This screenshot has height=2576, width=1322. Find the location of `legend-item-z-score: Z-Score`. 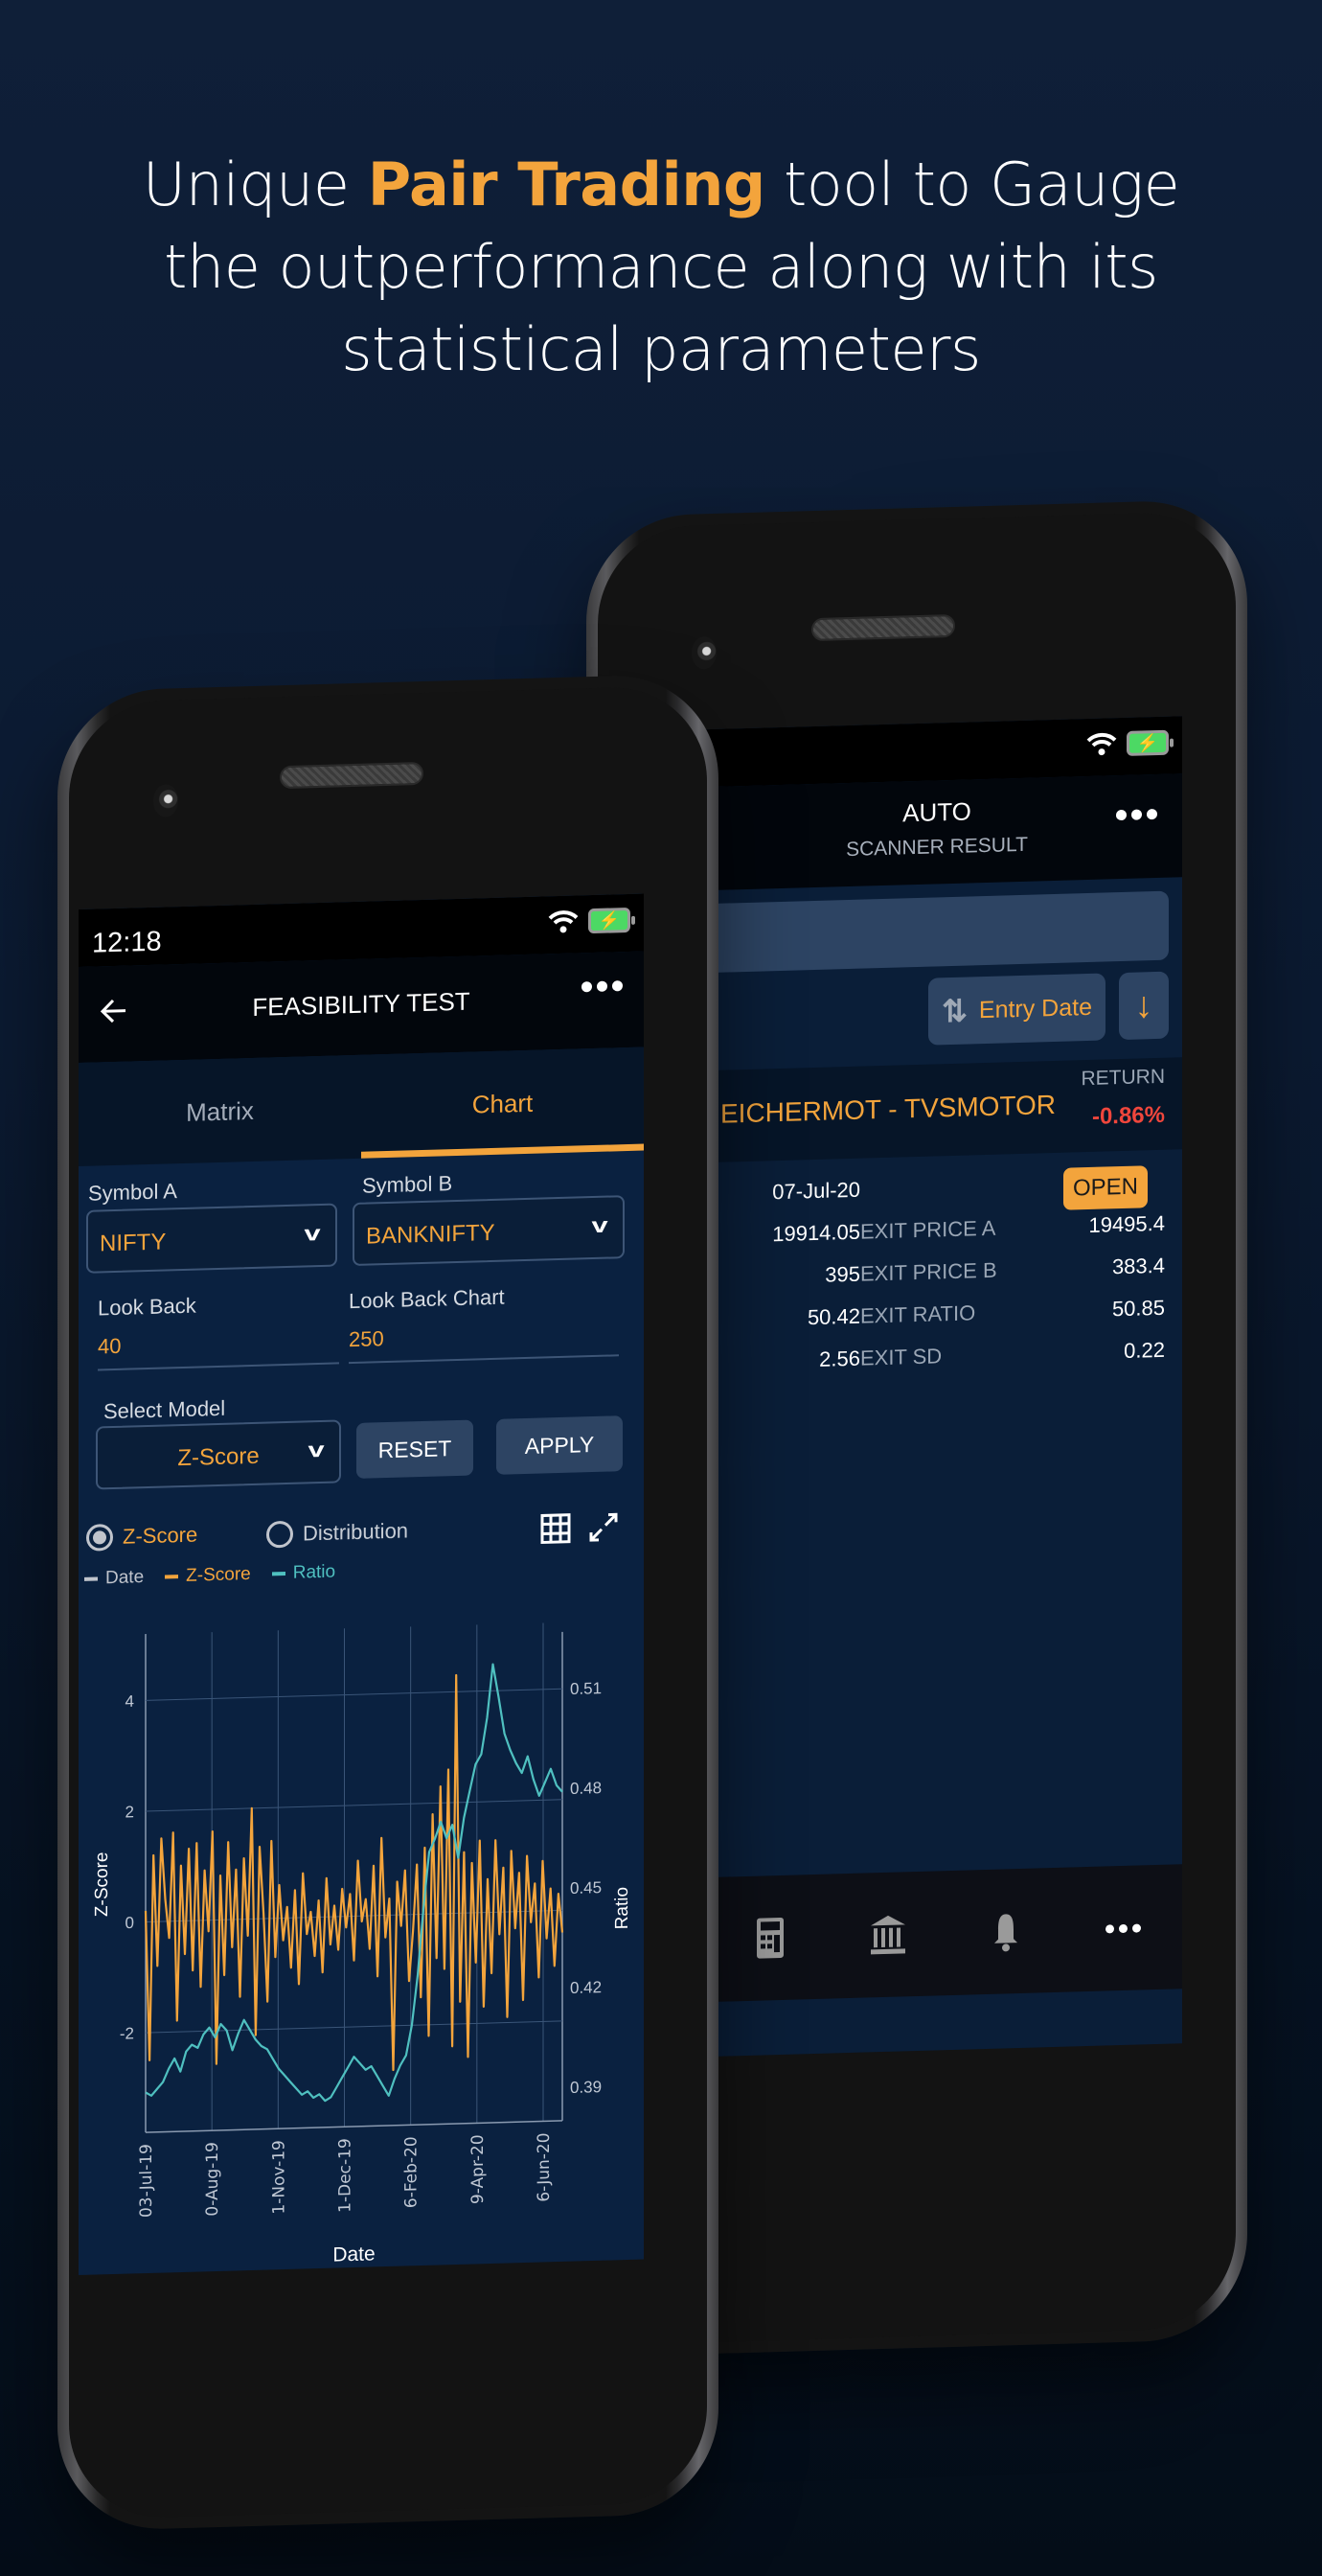

legend-item-z-score: Z-Score is located at coordinates (208, 1576).